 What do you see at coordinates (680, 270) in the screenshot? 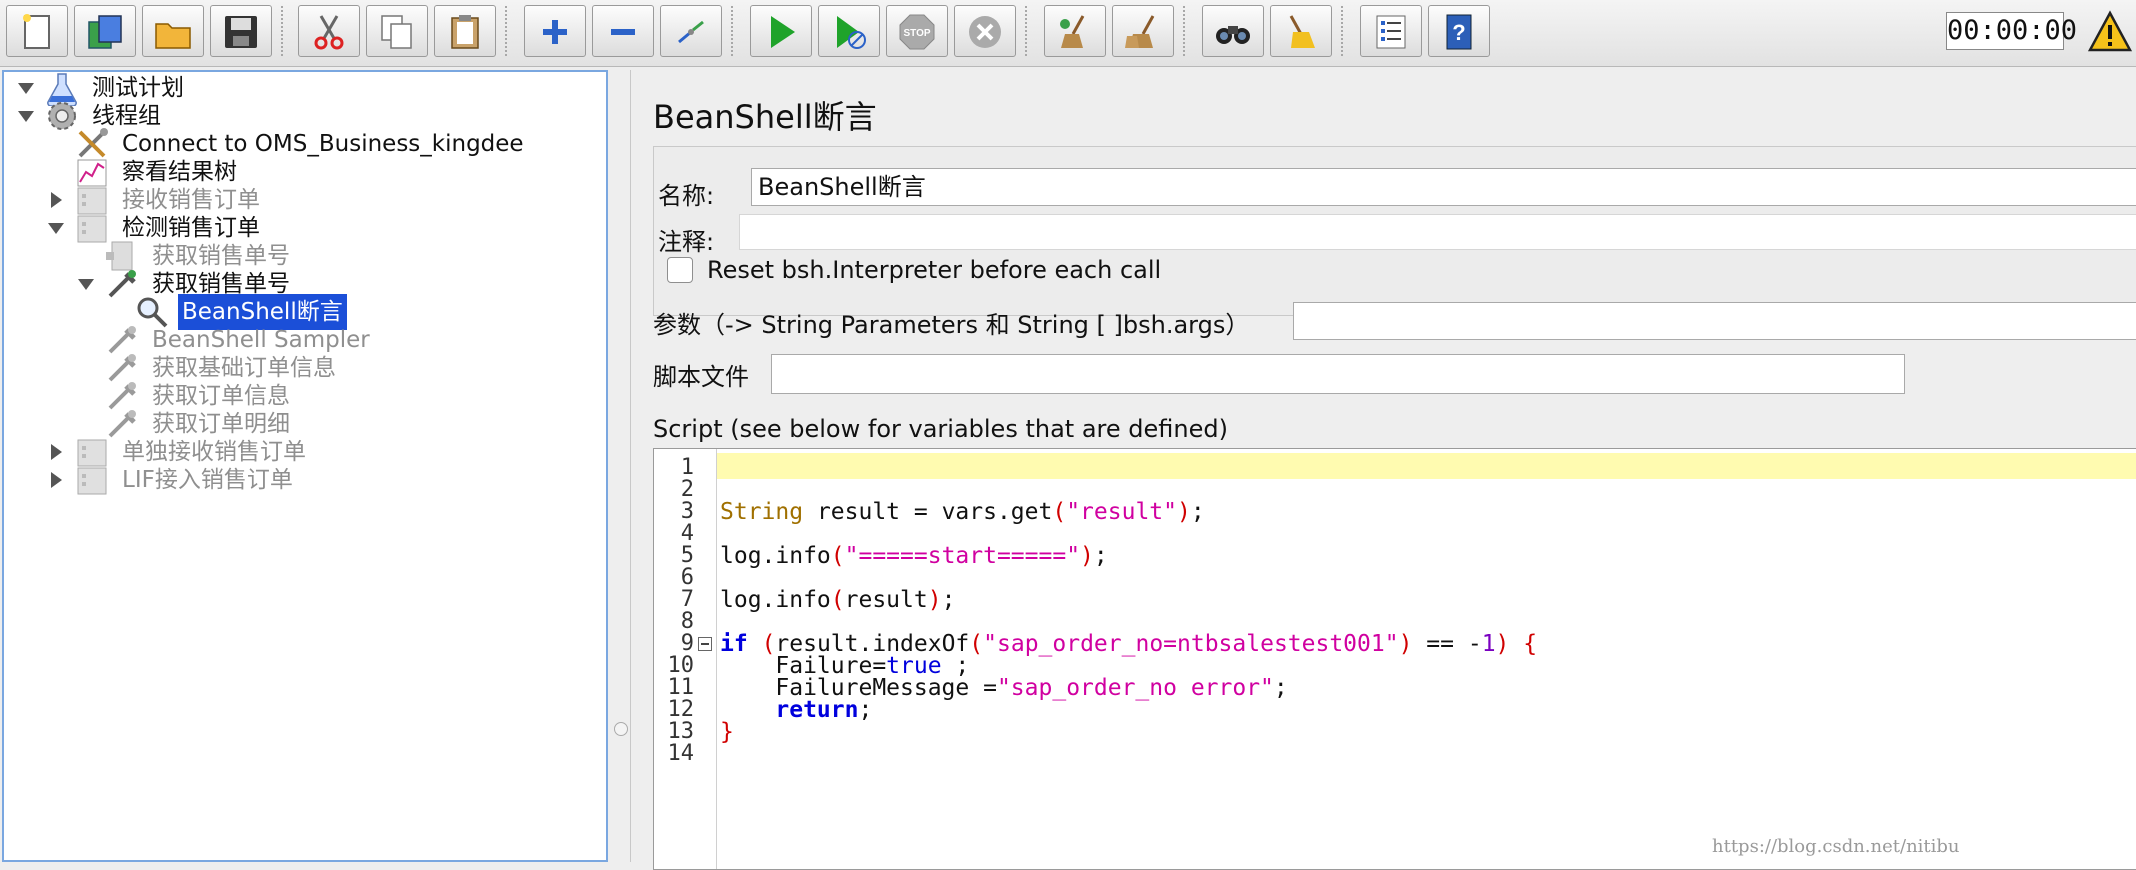
I see `reset-interpreter-checkbox` at bounding box center [680, 270].